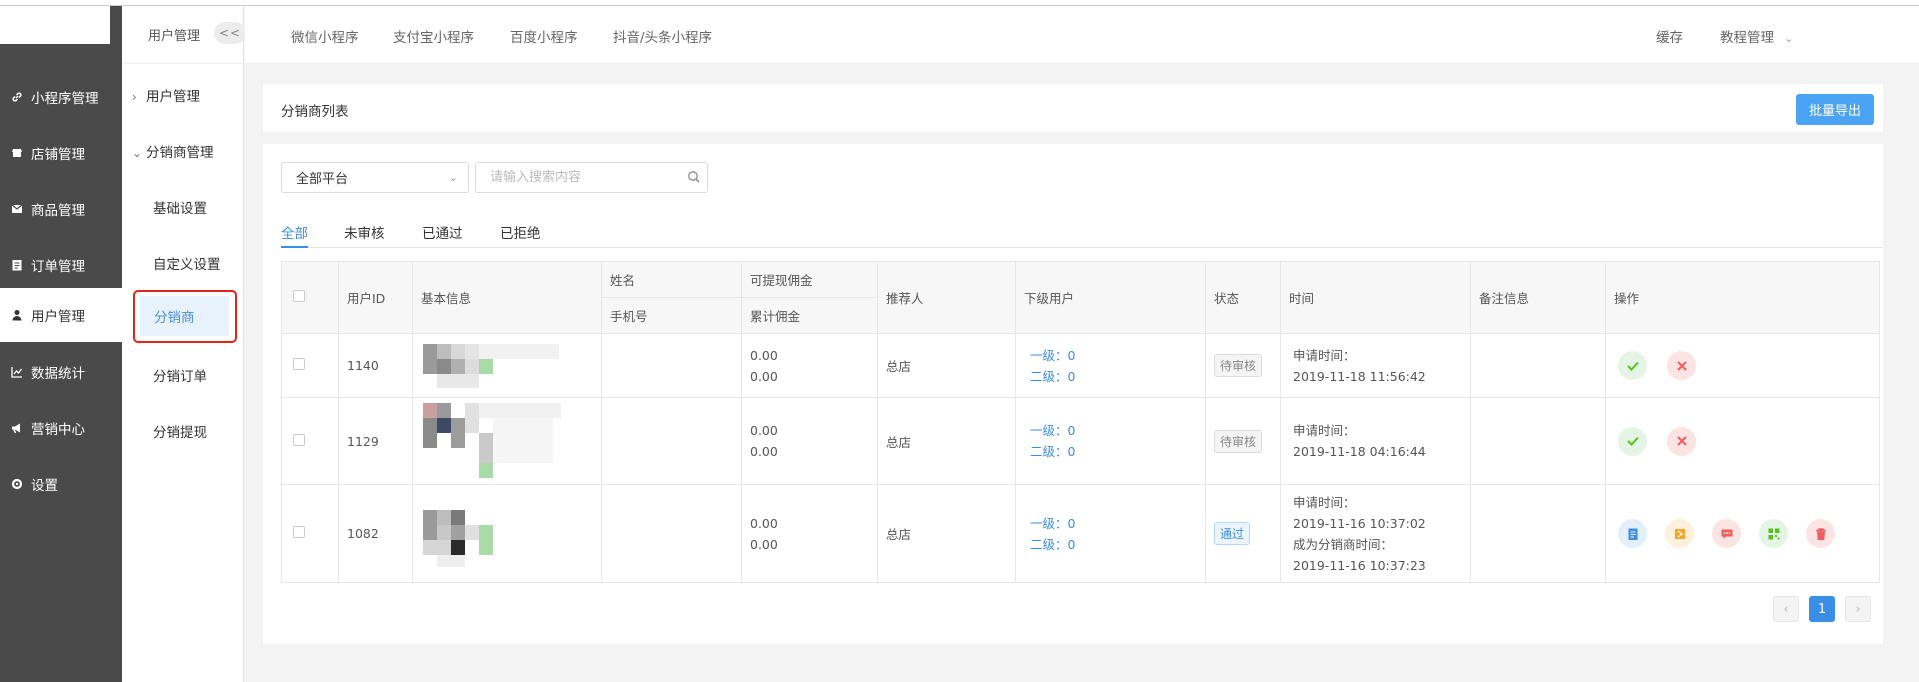 The height and width of the screenshot is (682, 1919). I want to click on sidebar-item-label: 用户管理, so click(58, 317).